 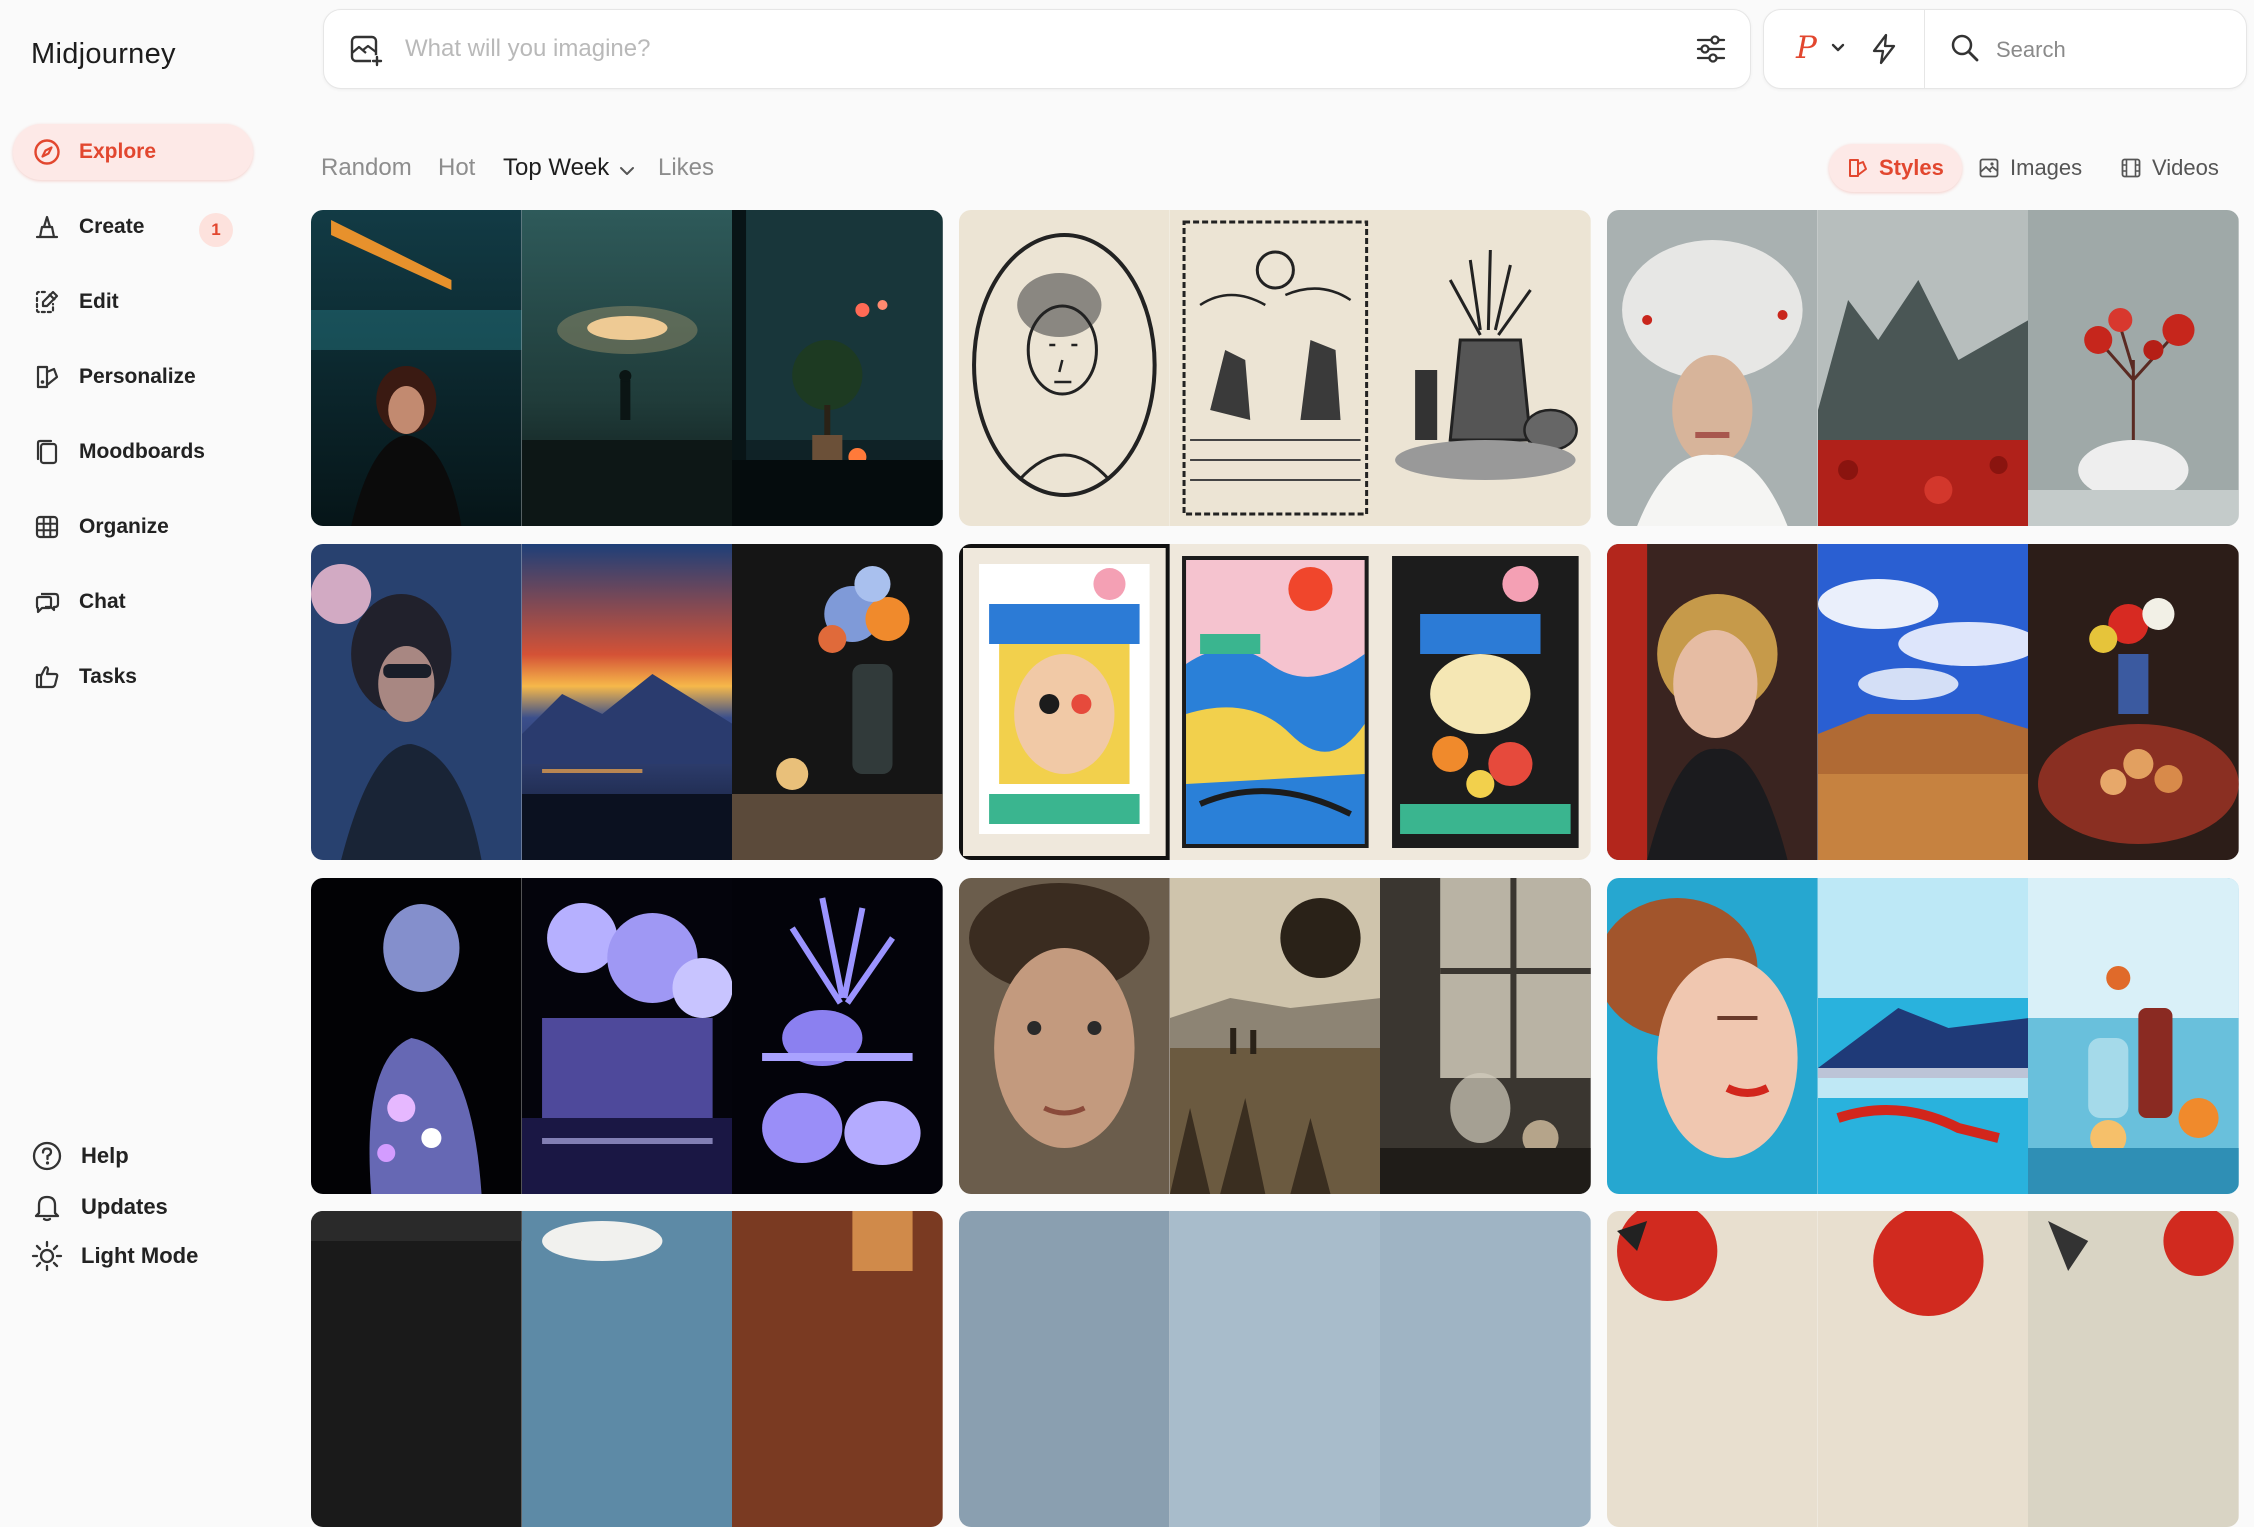 What do you see at coordinates (47, 1208) in the screenshot?
I see `bell-icon` at bounding box center [47, 1208].